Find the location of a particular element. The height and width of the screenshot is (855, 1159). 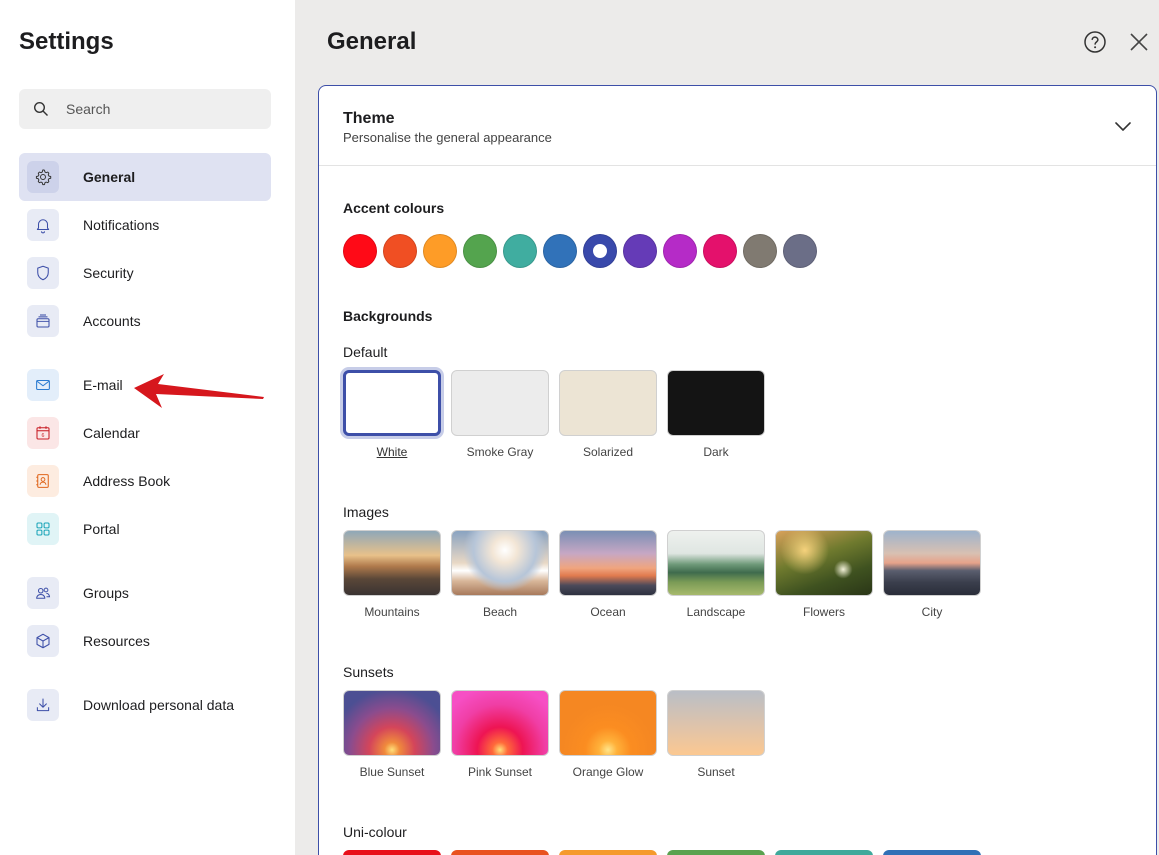

sidebar-item-accounts: Accounts is located at coordinates (145, 321).